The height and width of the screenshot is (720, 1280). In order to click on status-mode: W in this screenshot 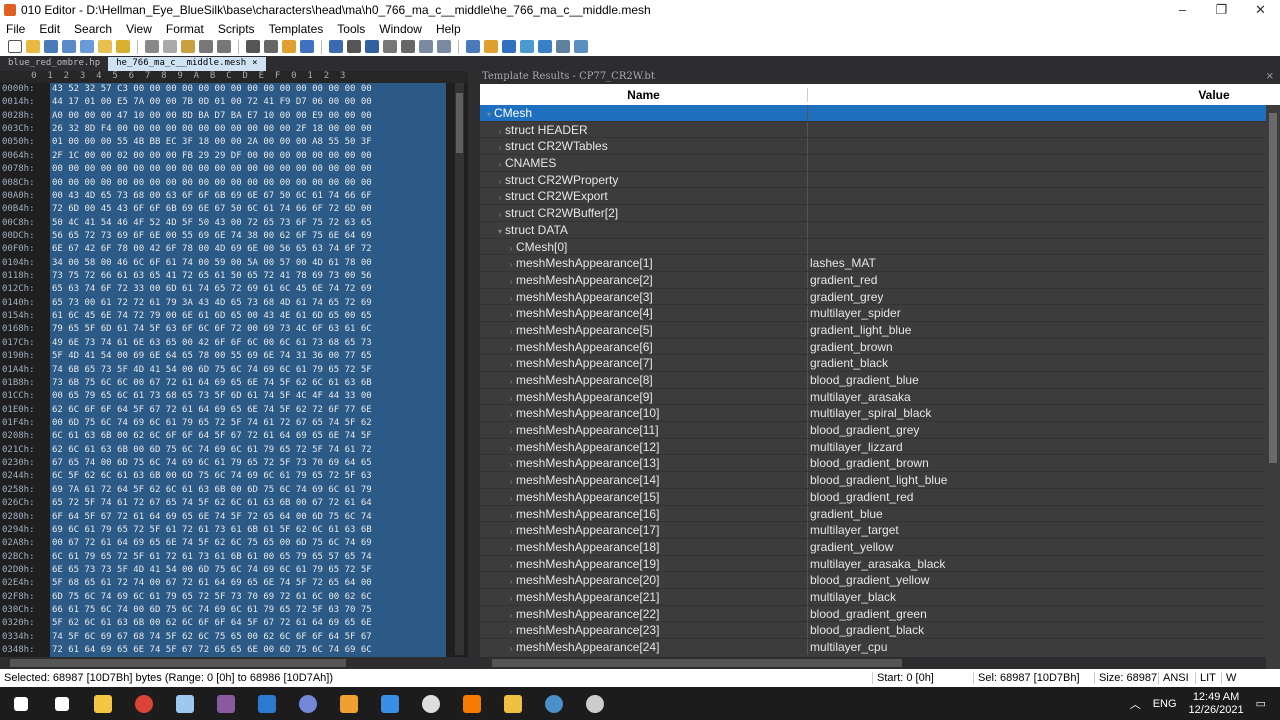, I will do `click(1232, 678)`.